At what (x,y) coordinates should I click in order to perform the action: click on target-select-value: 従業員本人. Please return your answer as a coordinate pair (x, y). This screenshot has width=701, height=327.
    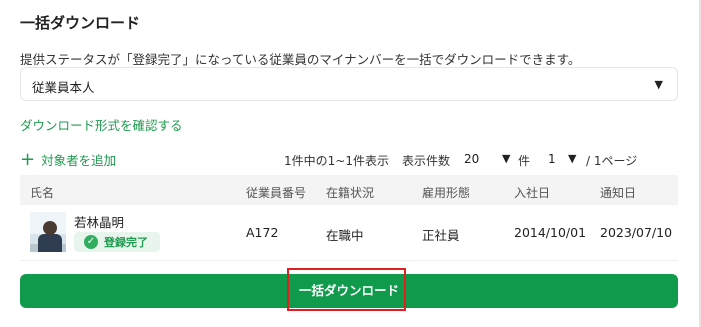
    Looking at the image, I should click on (63, 87).